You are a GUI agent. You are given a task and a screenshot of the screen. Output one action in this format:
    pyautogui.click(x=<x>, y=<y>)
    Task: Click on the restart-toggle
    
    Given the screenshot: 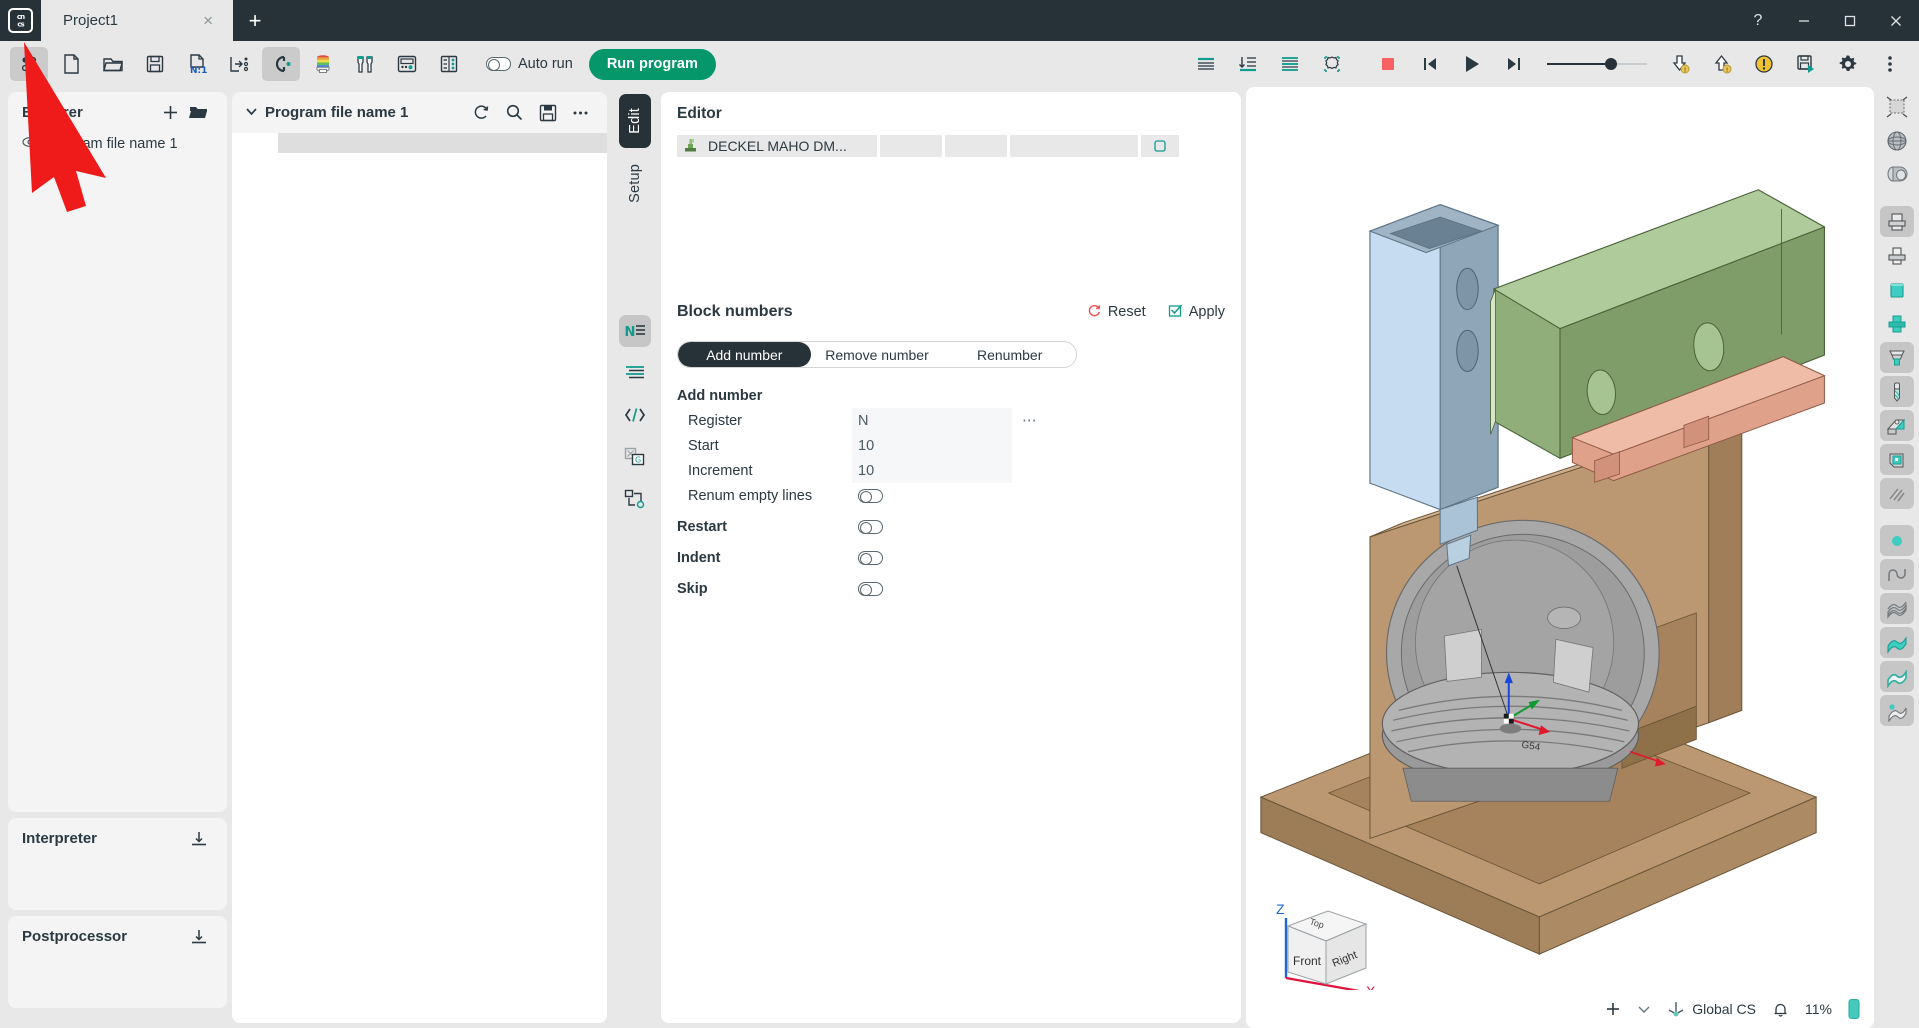 What is the action you would take?
    pyautogui.click(x=870, y=526)
    